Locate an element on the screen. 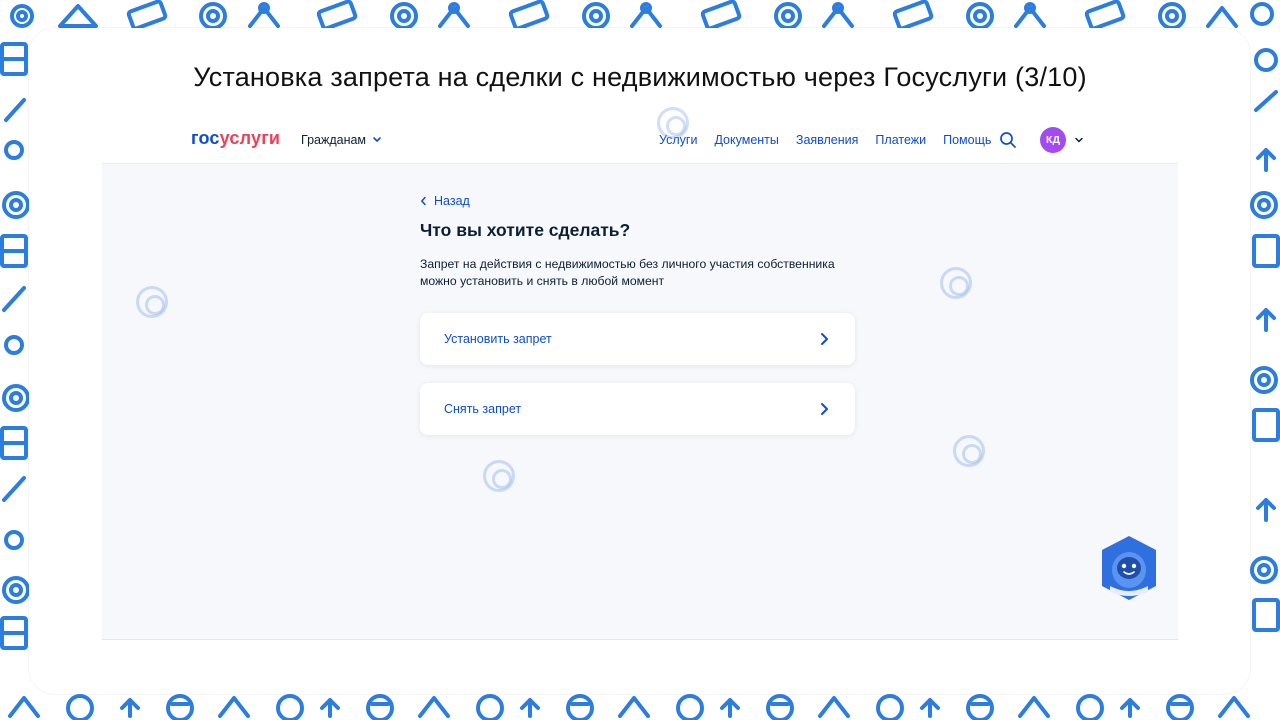  back-link: Назад is located at coordinates (445, 201).